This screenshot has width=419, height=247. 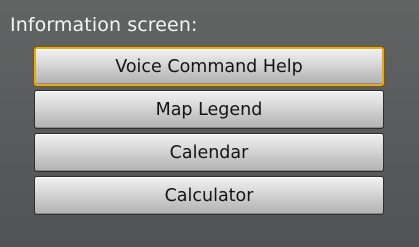 I want to click on voice-command-help-button: Voice Command Help, so click(x=209, y=66).